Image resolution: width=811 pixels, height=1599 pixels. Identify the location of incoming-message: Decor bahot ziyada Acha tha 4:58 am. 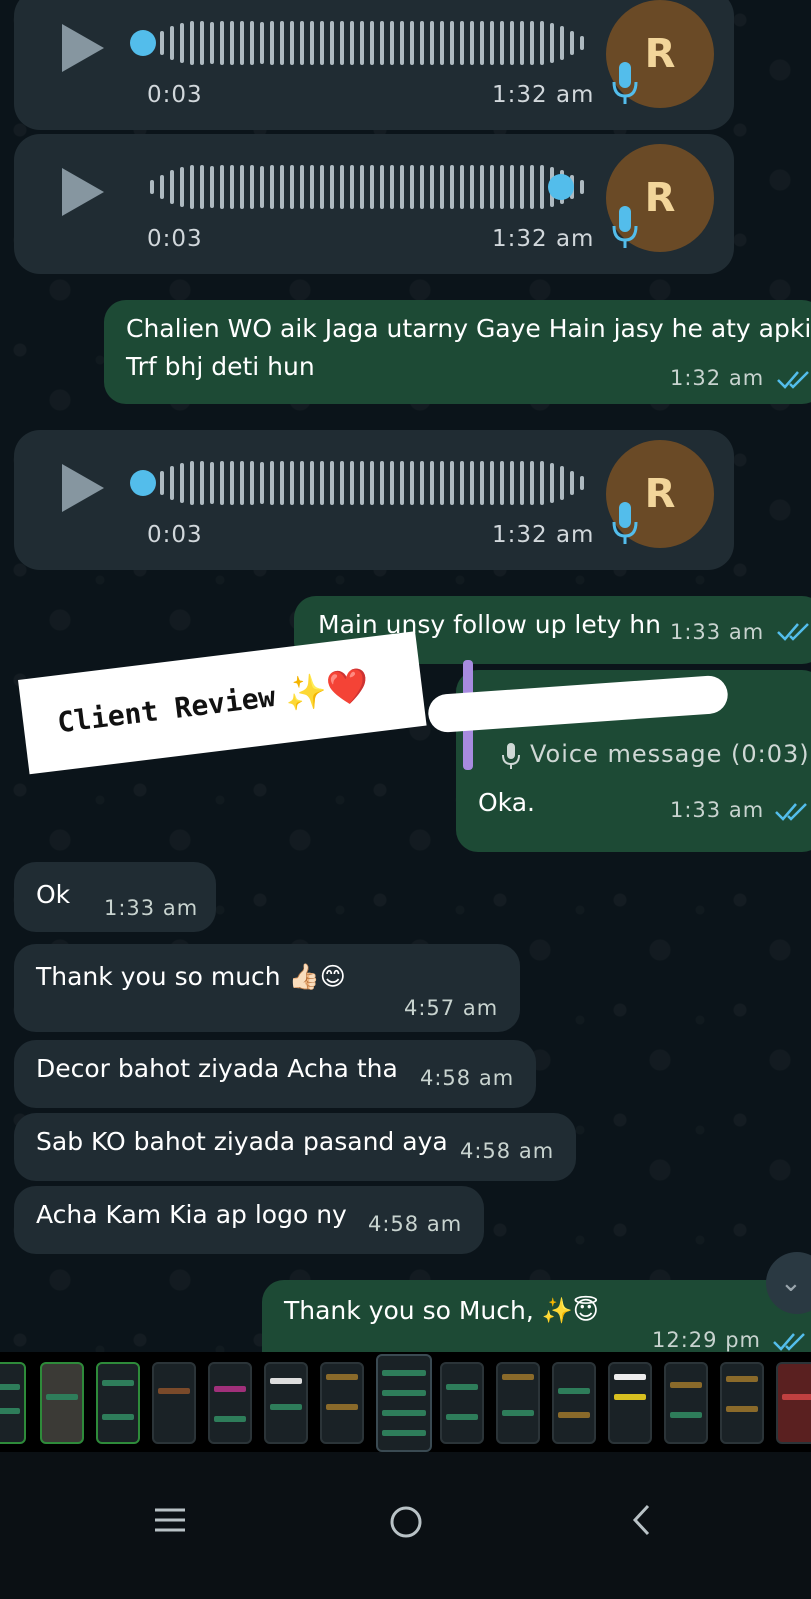
(275, 1074).